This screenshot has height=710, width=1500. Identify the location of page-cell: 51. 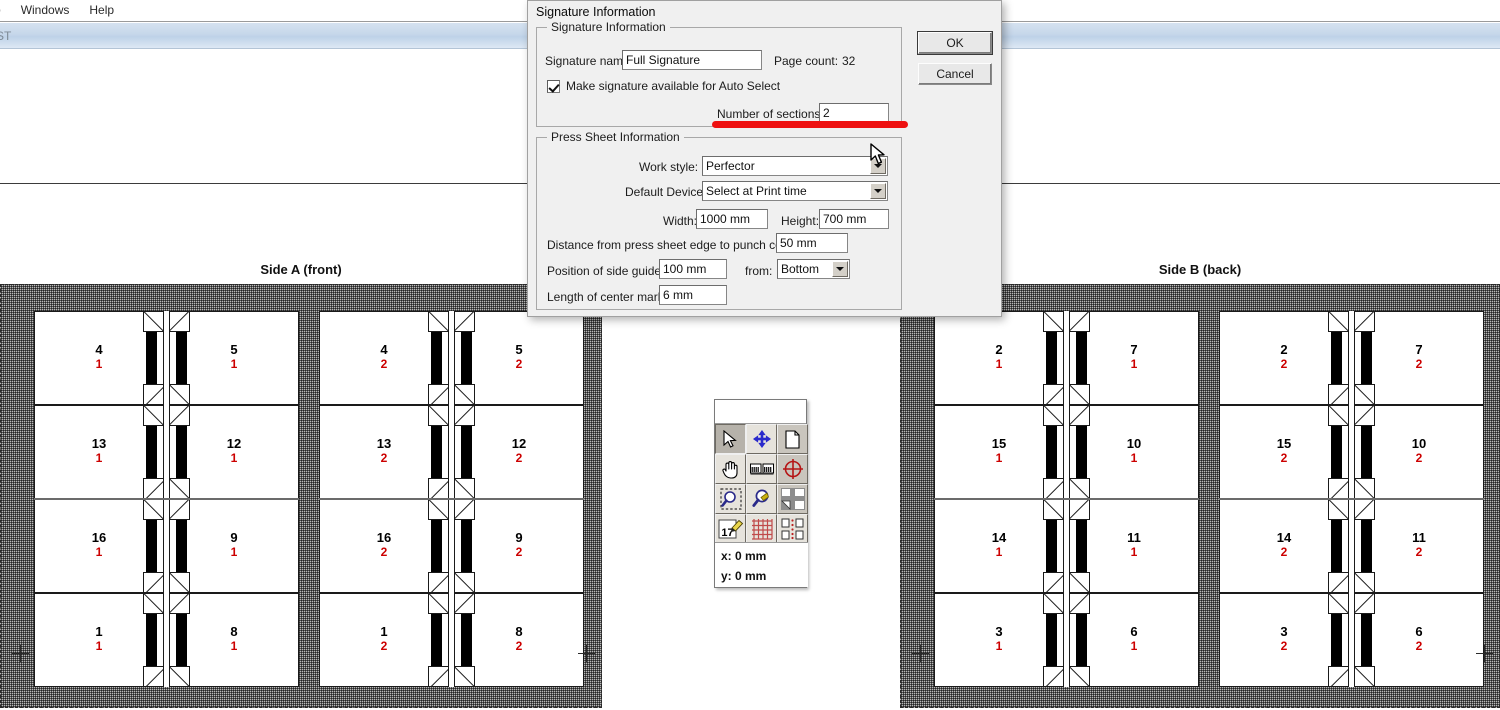
(234, 358).